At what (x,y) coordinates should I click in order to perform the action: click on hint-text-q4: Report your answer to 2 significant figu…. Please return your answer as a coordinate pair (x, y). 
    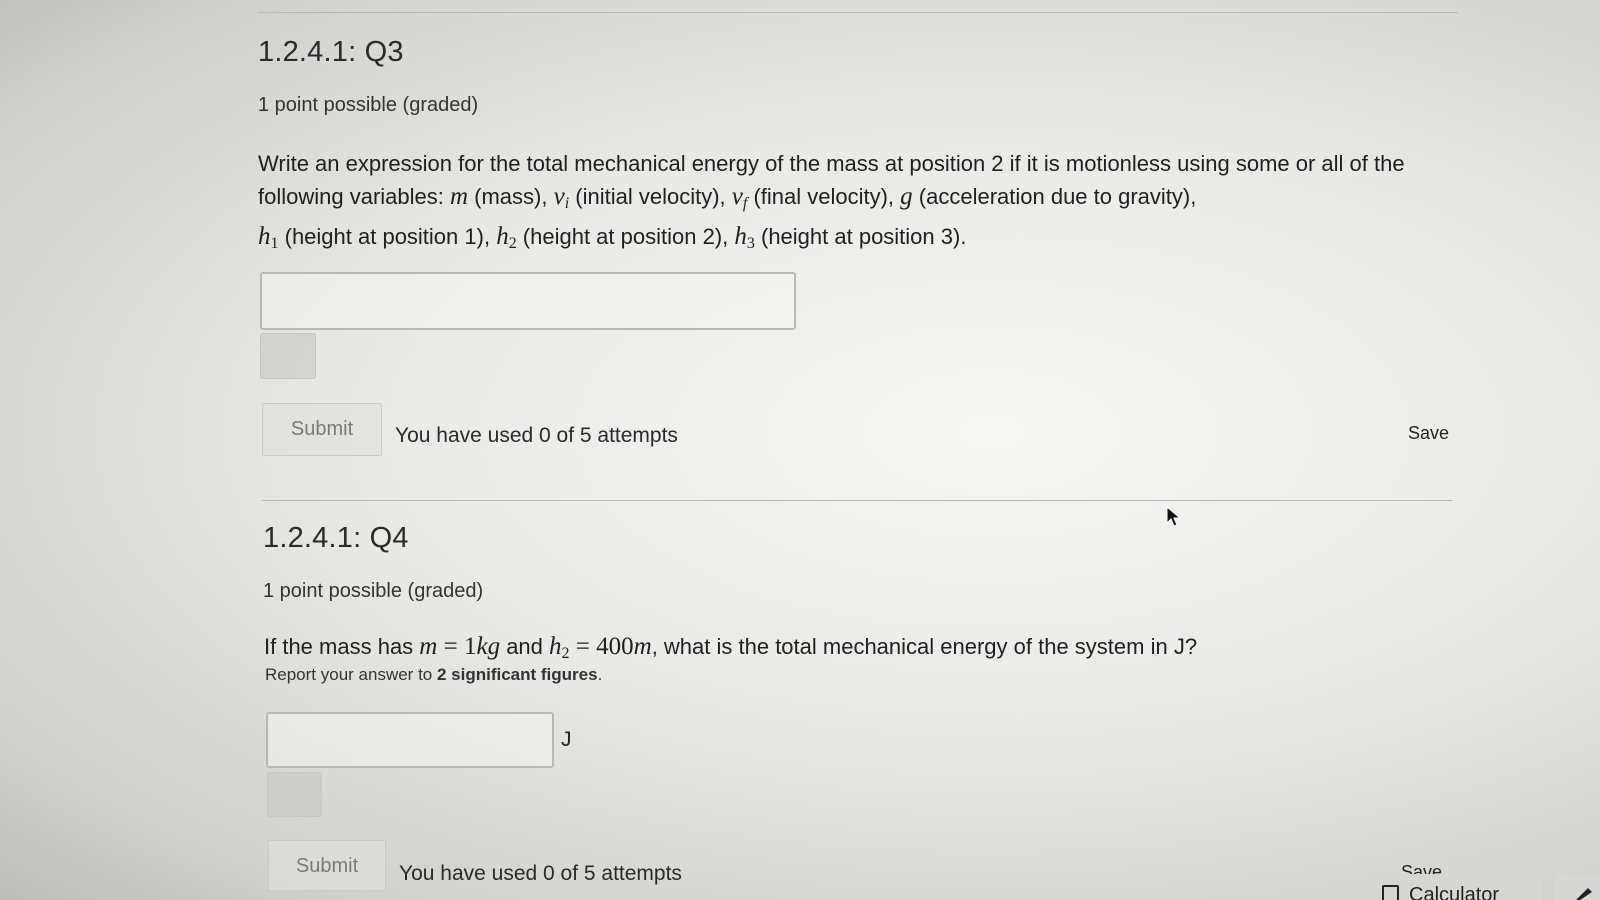
    Looking at the image, I should click on (434, 674).